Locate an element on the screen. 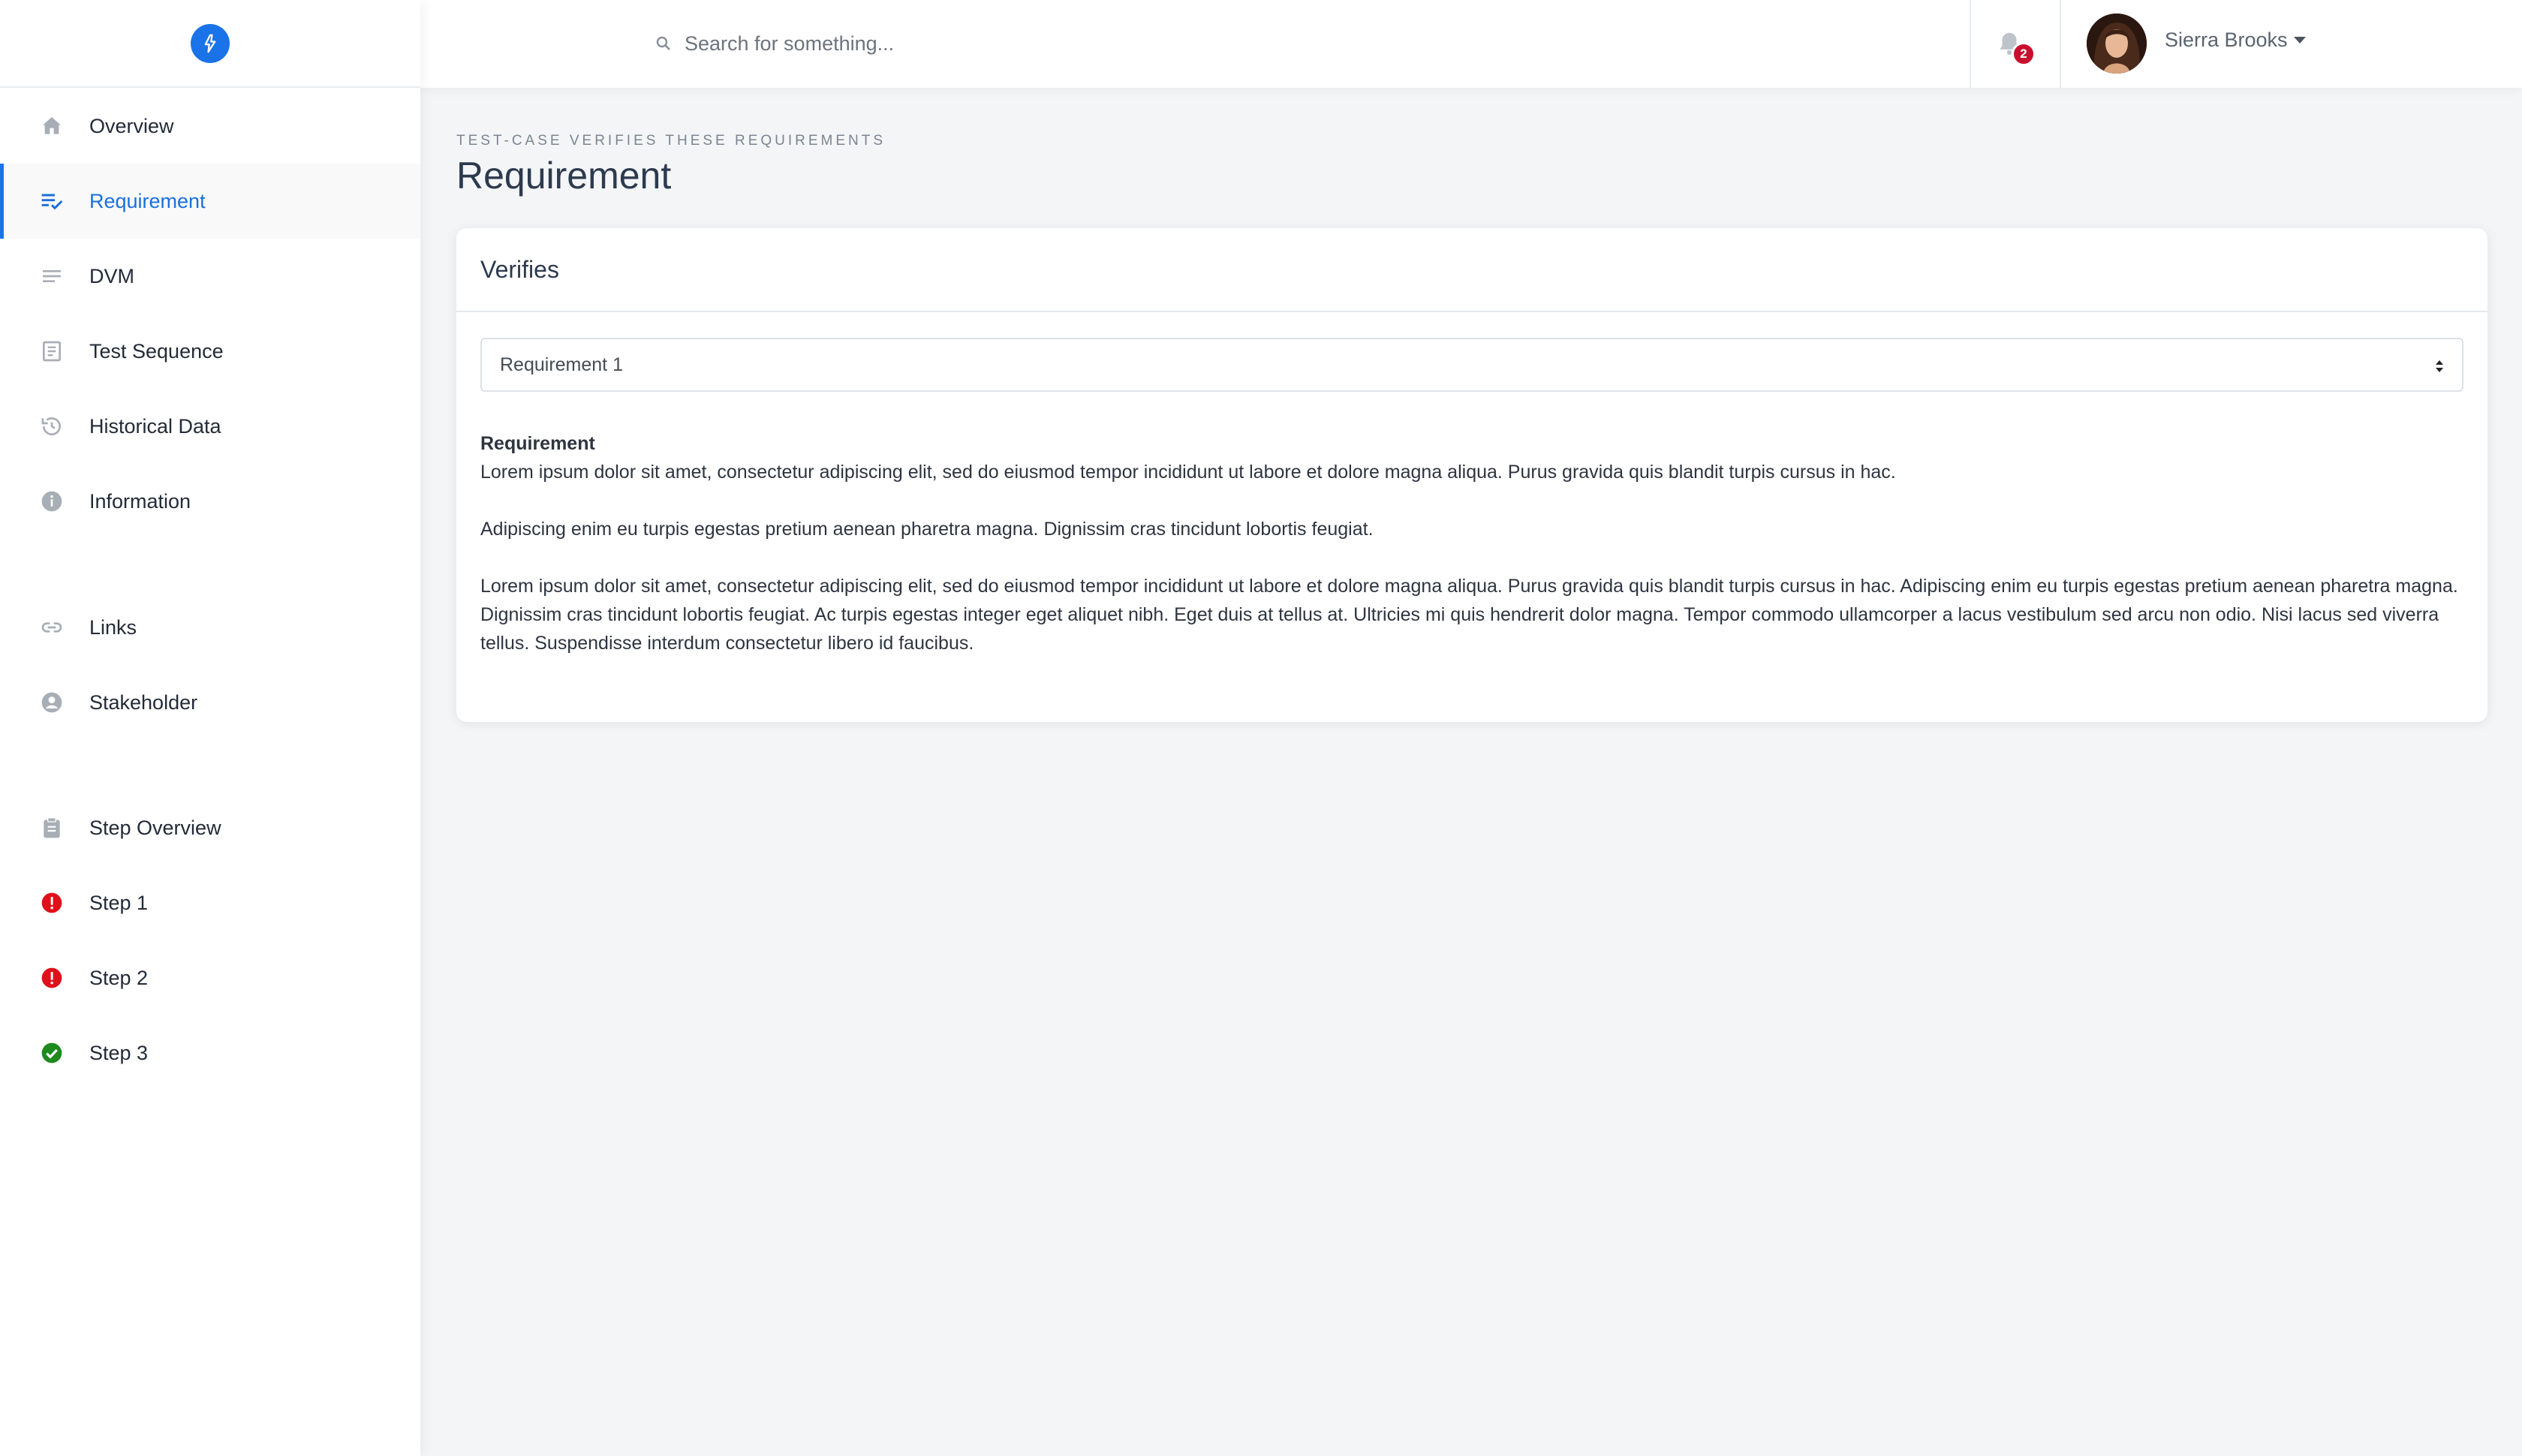 The width and height of the screenshot is (2522, 1456). sidebar-item-test-sequence: Test Sequence is located at coordinates (210, 351).